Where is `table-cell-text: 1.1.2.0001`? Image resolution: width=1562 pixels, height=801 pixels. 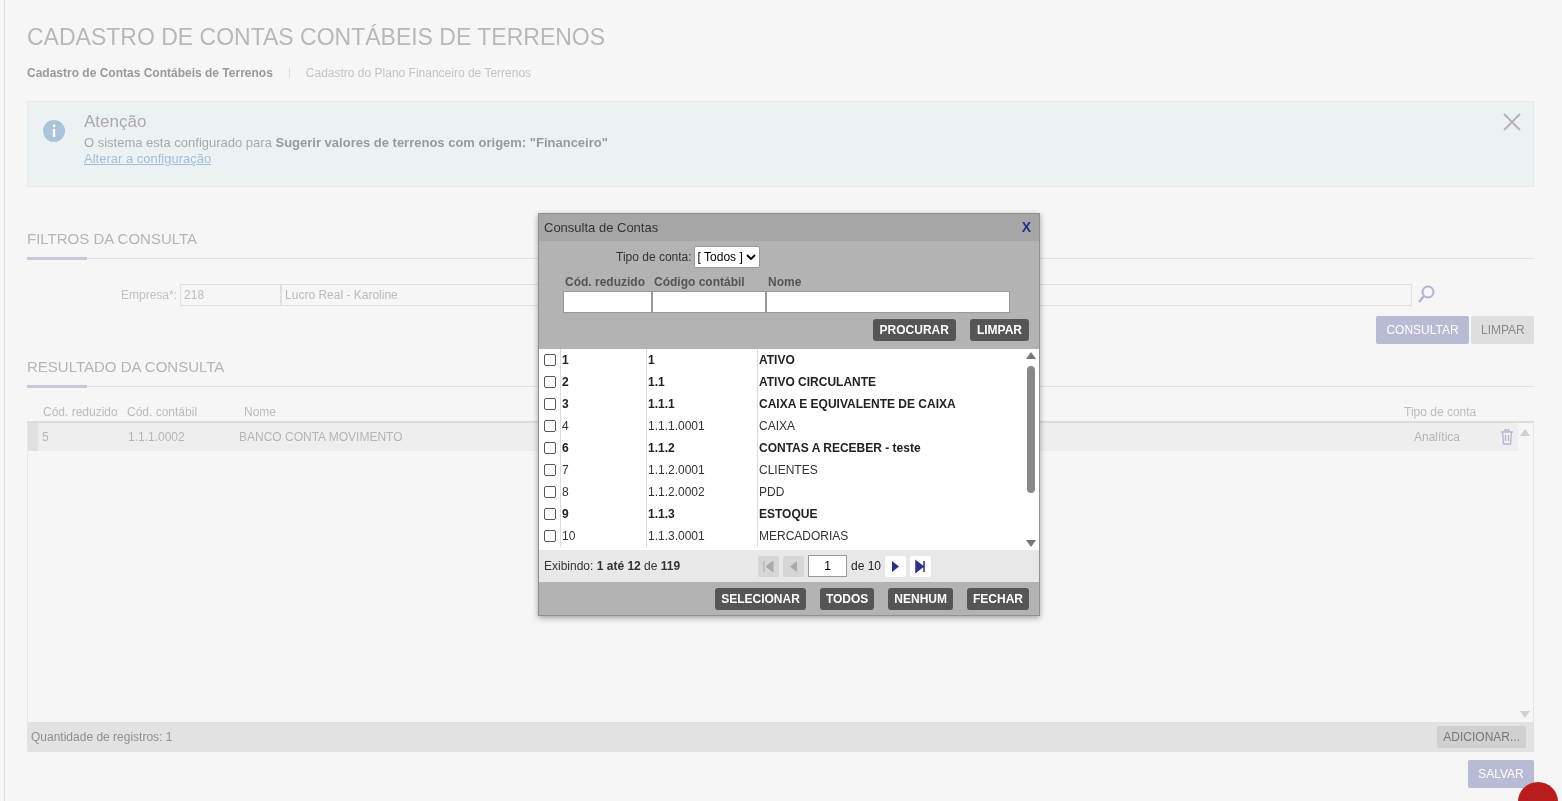 table-cell-text: 1.1.2.0001 is located at coordinates (676, 470).